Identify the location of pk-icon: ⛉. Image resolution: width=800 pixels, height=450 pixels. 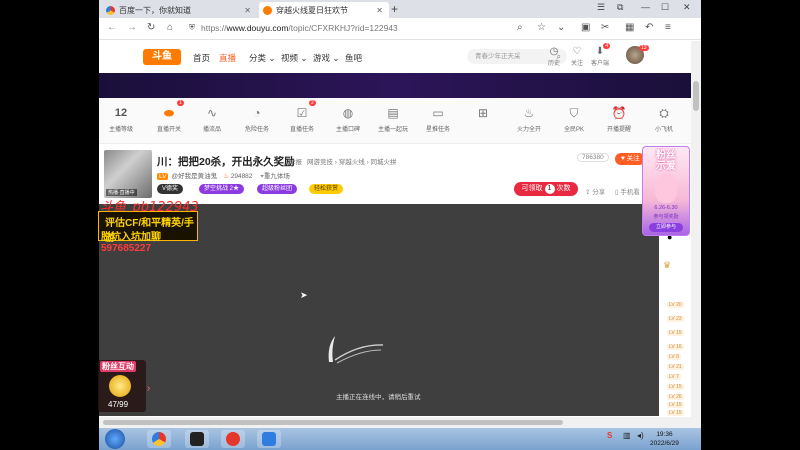
(574, 113).